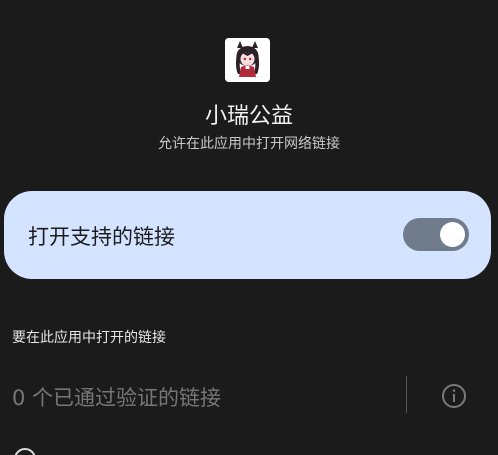 The width and height of the screenshot is (498, 455). I want to click on switch-thumb, so click(452, 234).